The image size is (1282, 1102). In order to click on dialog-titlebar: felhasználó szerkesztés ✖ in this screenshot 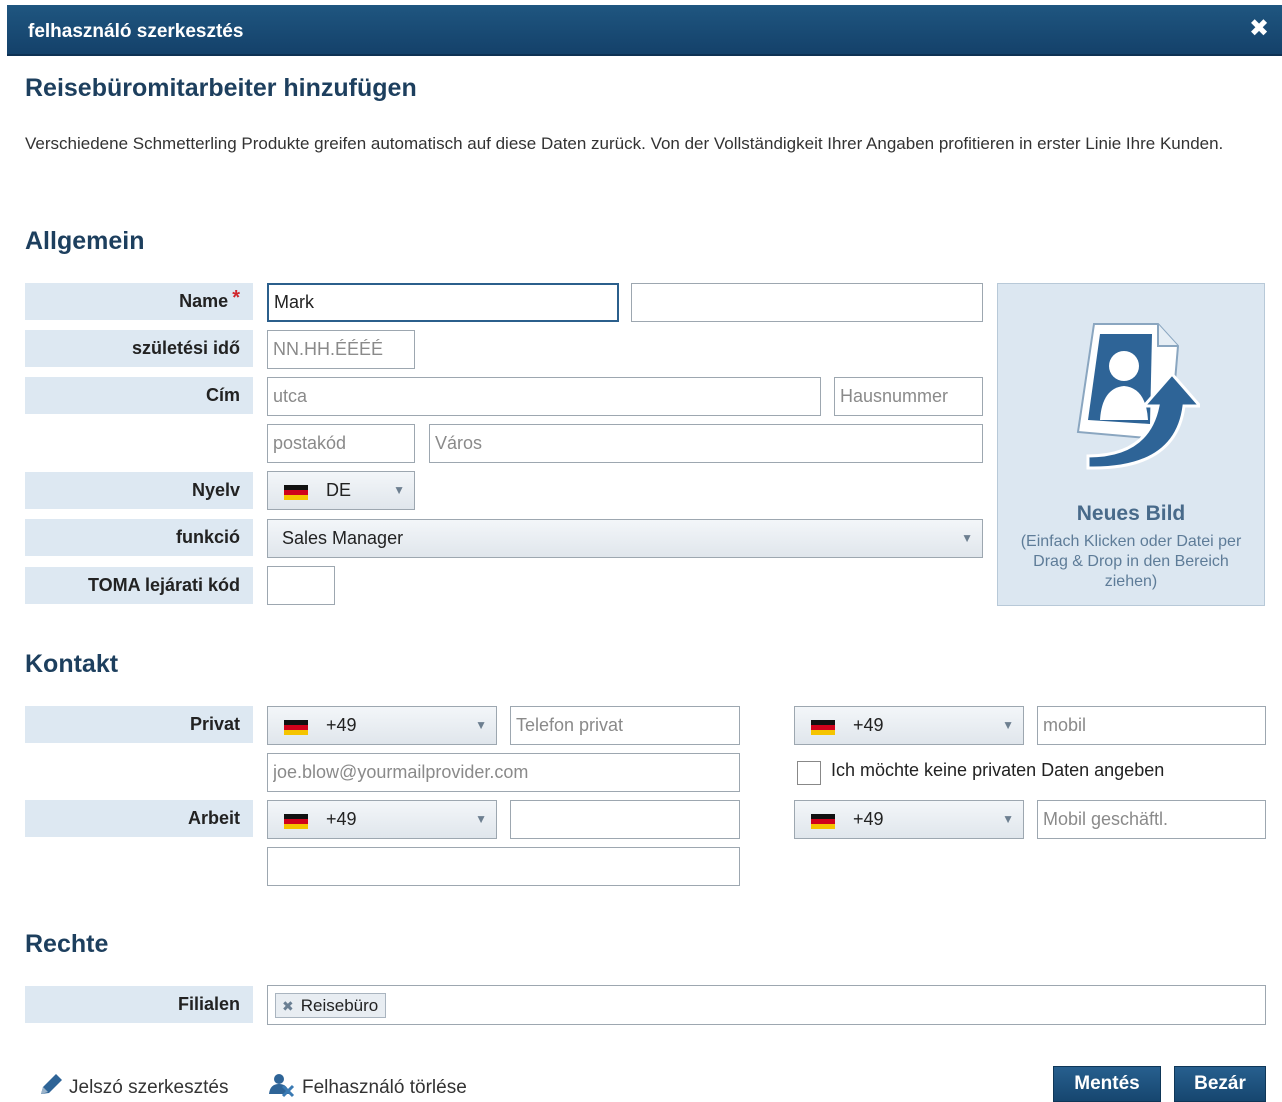, I will do `click(644, 30)`.